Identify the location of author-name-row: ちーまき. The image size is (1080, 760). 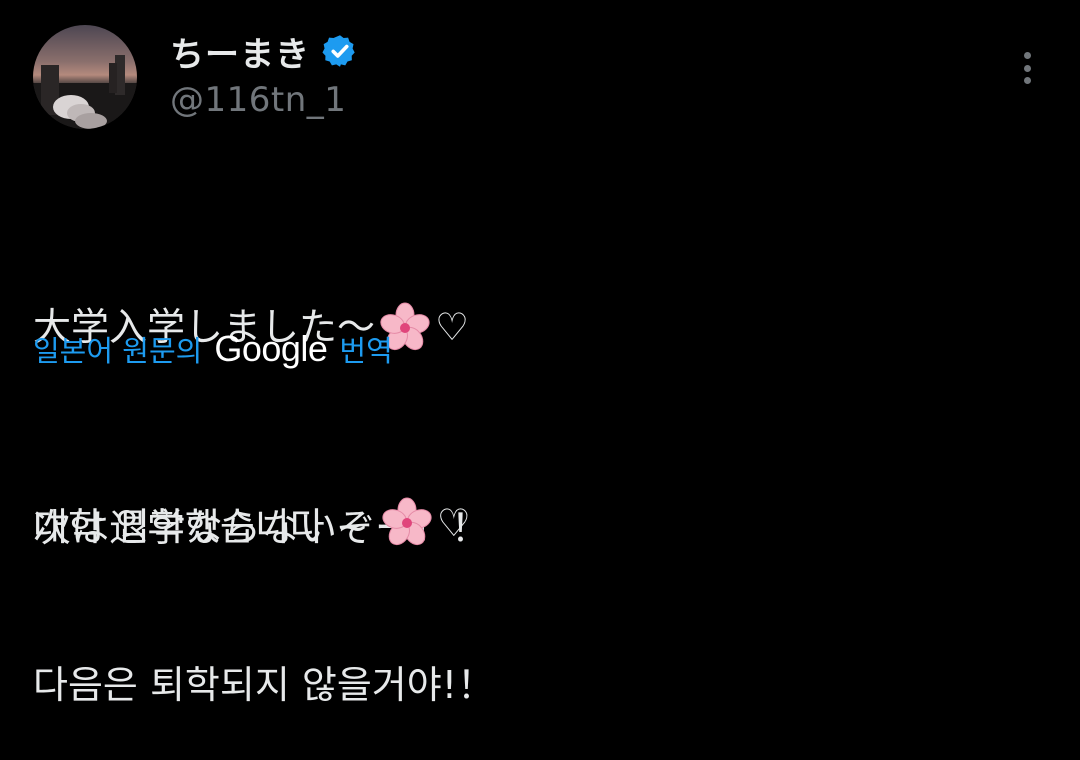
(264, 51).